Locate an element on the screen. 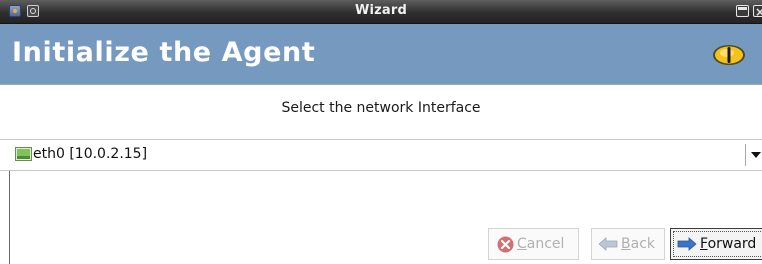 This screenshot has width=762, height=264. chevron-down-icon is located at coordinates (756, 155).